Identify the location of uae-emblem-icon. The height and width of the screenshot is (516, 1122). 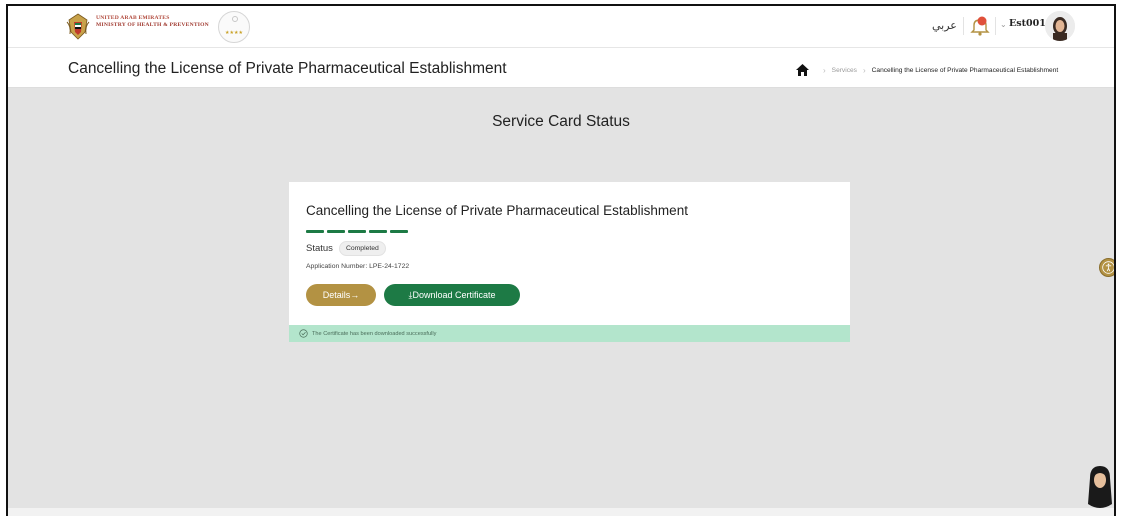
(78, 27).